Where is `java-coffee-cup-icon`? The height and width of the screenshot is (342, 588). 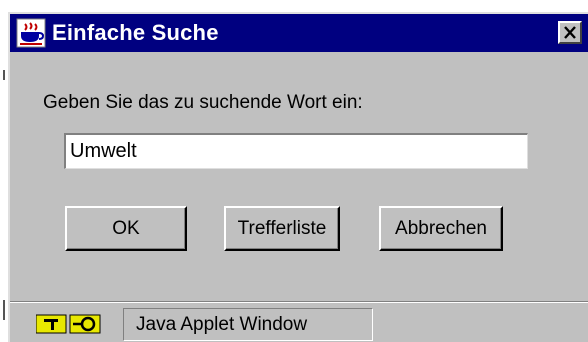 java-coffee-cup-icon is located at coordinates (31, 33).